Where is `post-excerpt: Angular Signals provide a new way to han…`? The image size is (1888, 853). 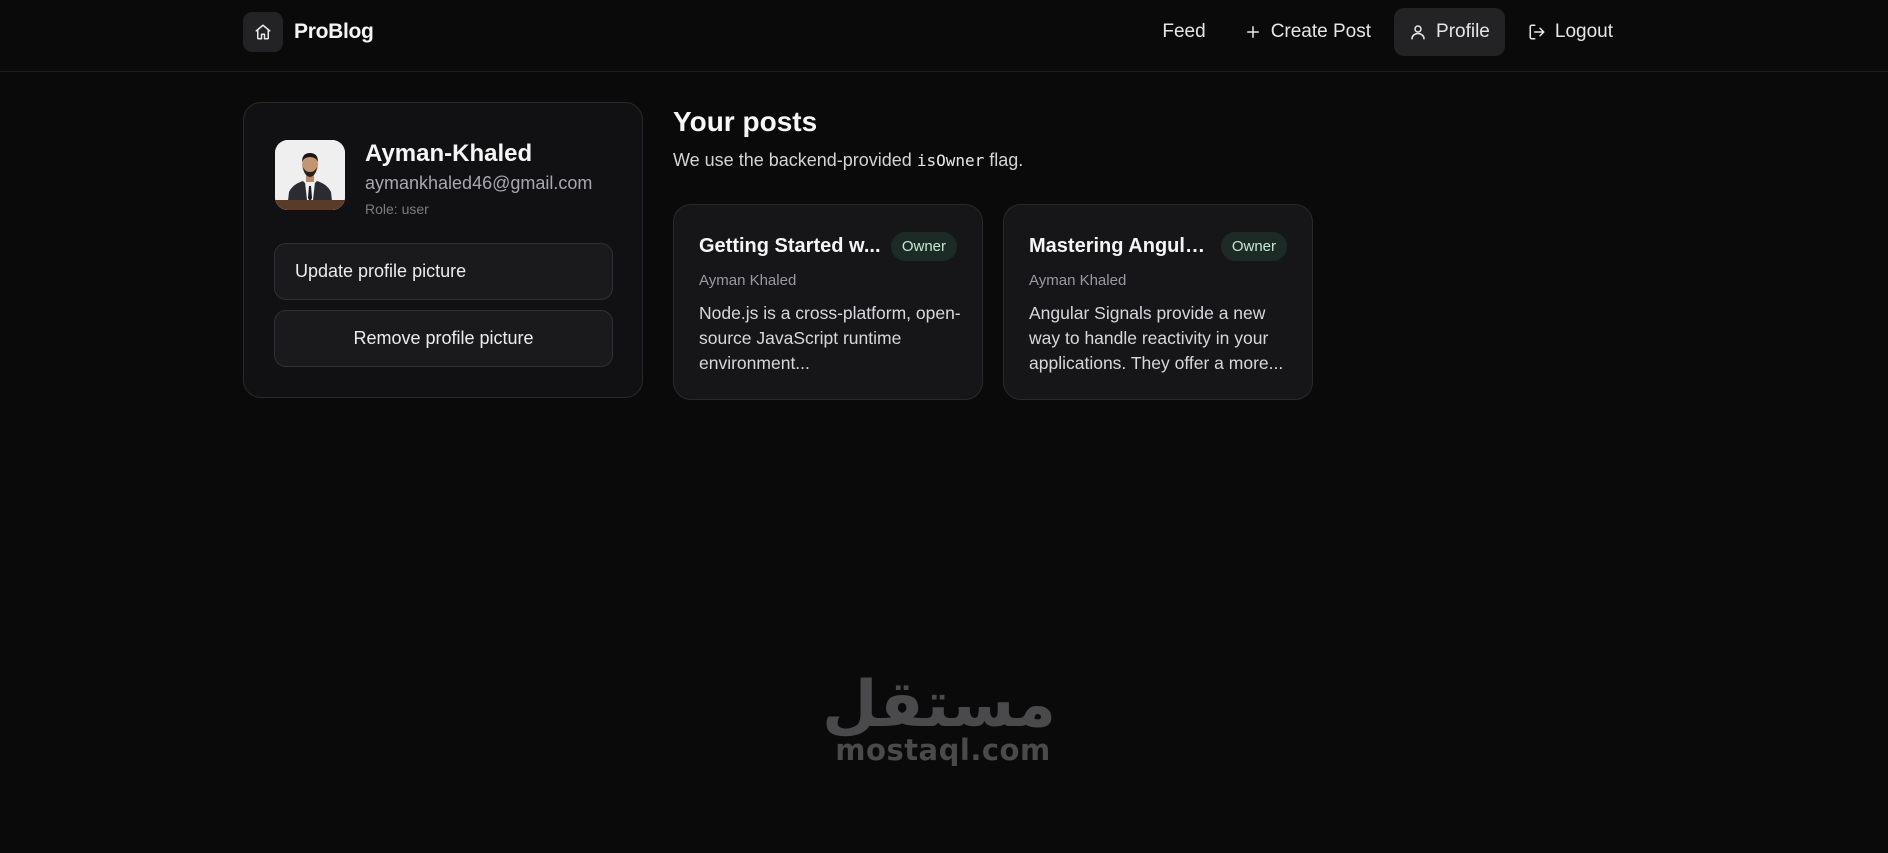
post-excerpt: Angular Signals provide a new way to han… is located at coordinates (1156, 338).